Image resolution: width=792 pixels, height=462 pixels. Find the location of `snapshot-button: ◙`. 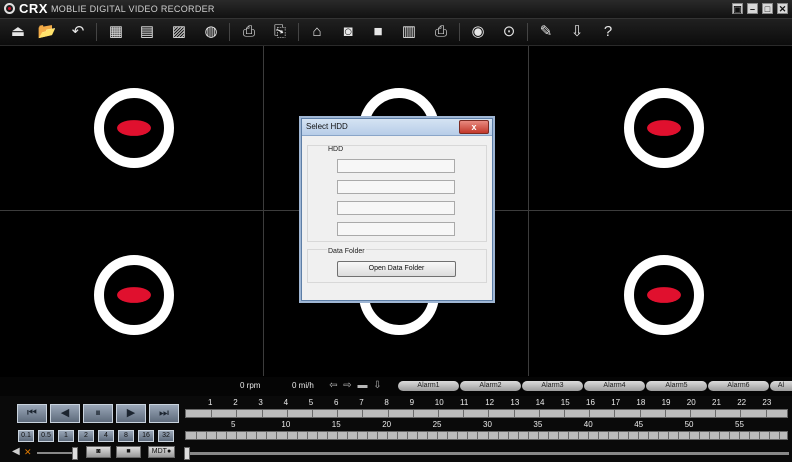

snapshot-button: ◙ is located at coordinates (98, 452).